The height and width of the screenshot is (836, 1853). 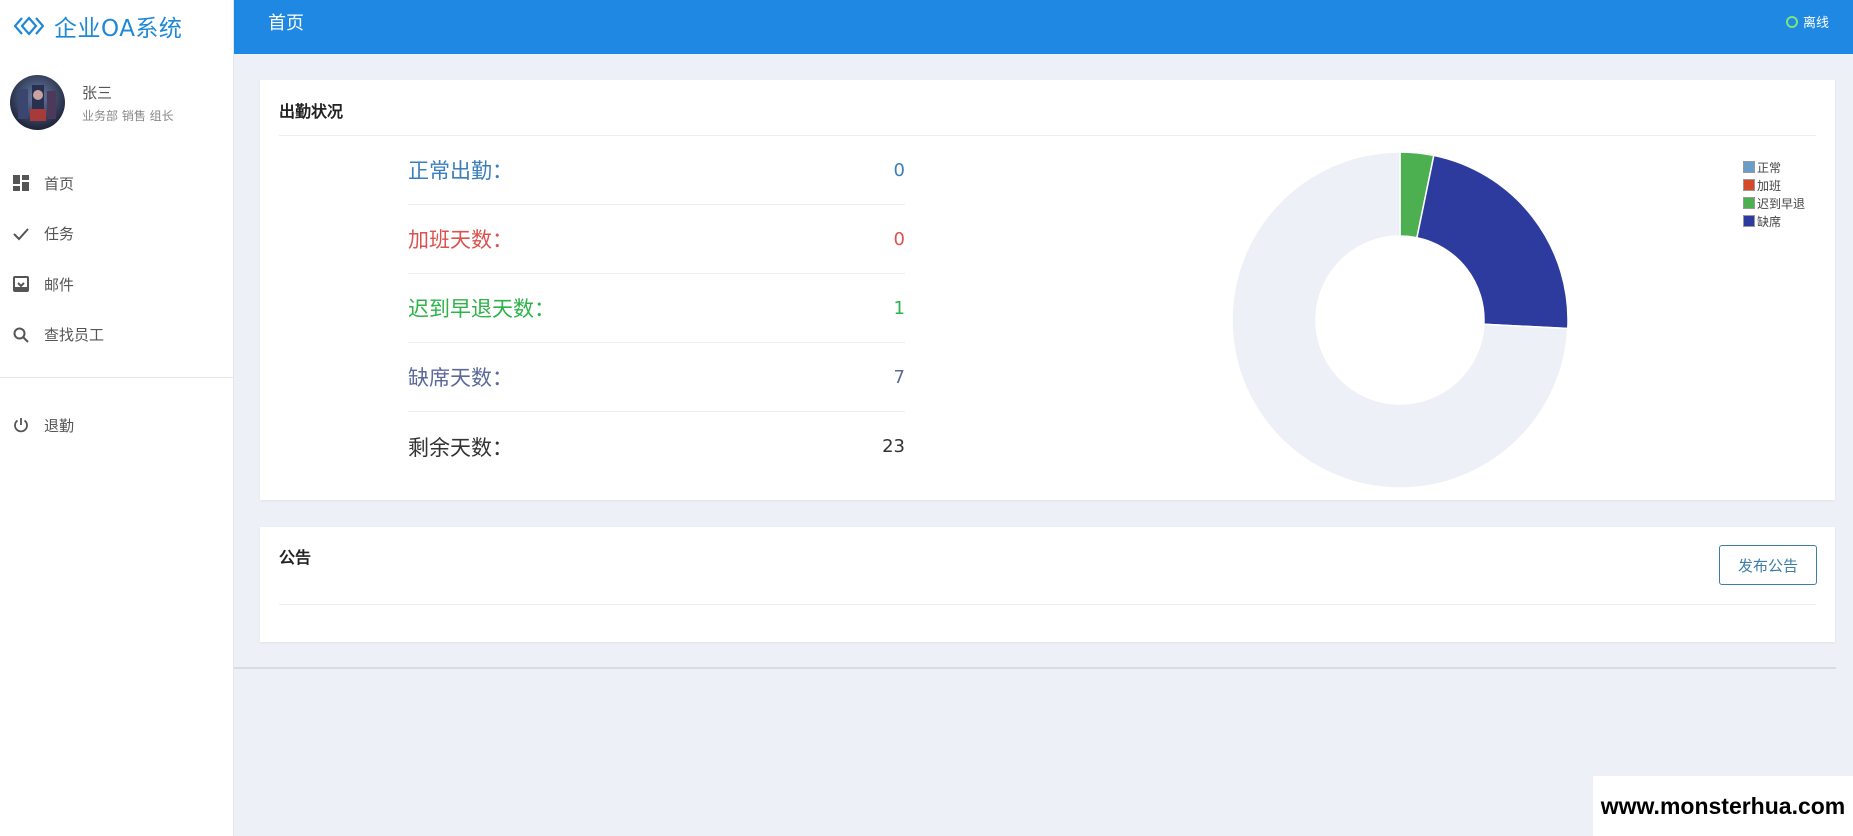 I want to click on status-indicator: 离线, so click(x=1807, y=21).